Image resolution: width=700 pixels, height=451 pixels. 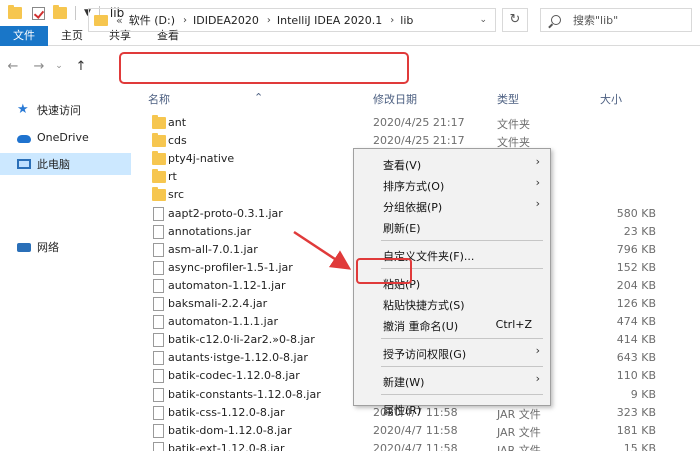 What do you see at coordinates (238, 358) in the screenshot?
I see `file-name: autants·istge-1.12.0-8.jar` at bounding box center [238, 358].